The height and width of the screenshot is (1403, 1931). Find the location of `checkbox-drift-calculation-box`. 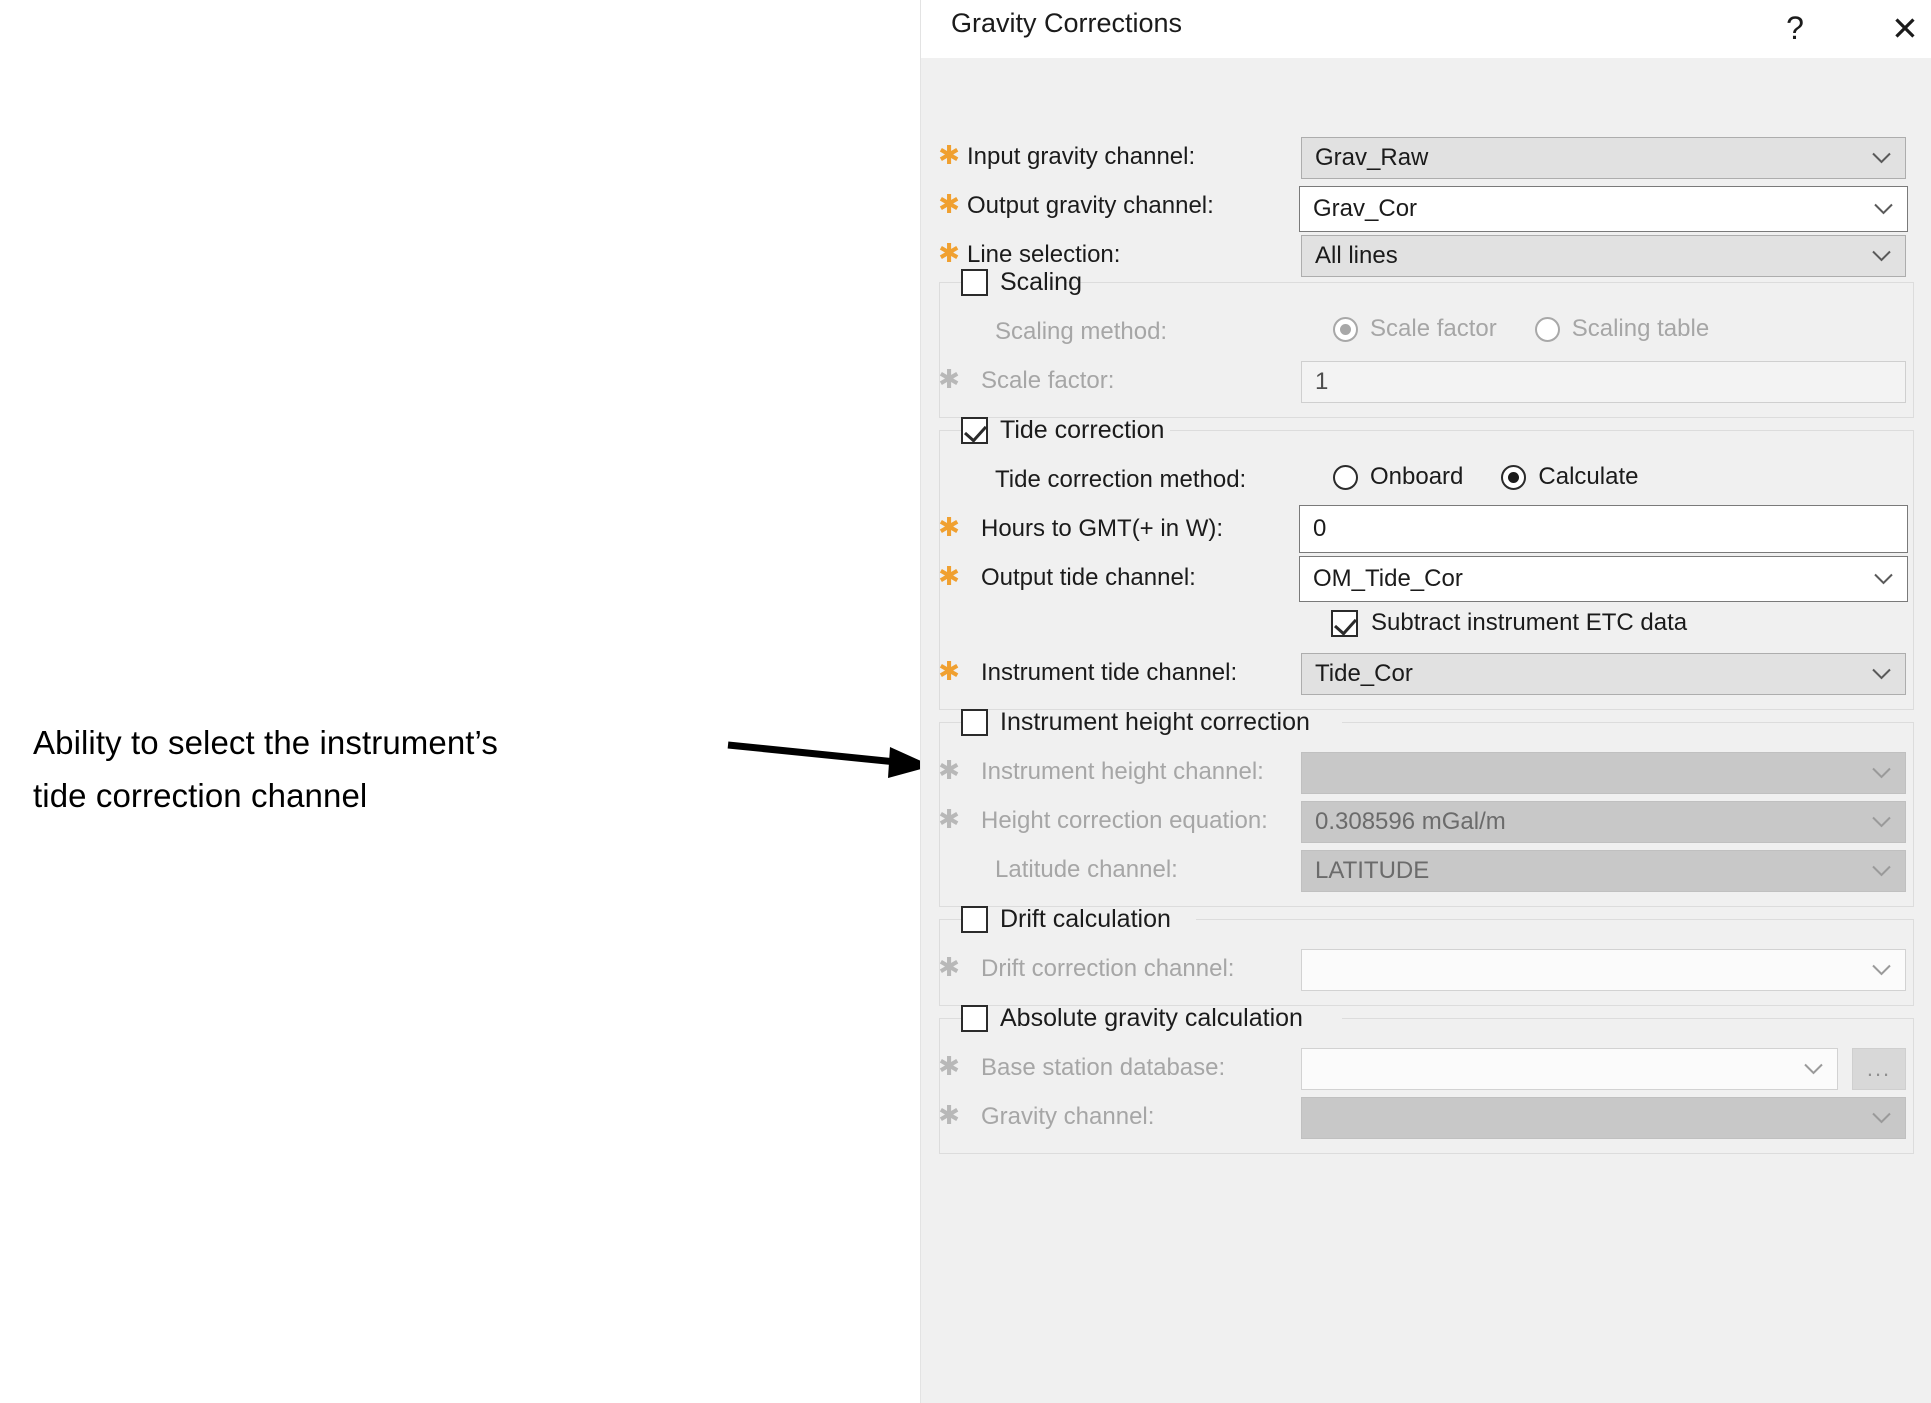

checkbox-drift-calculation-box is located at coordinates (974, 919).